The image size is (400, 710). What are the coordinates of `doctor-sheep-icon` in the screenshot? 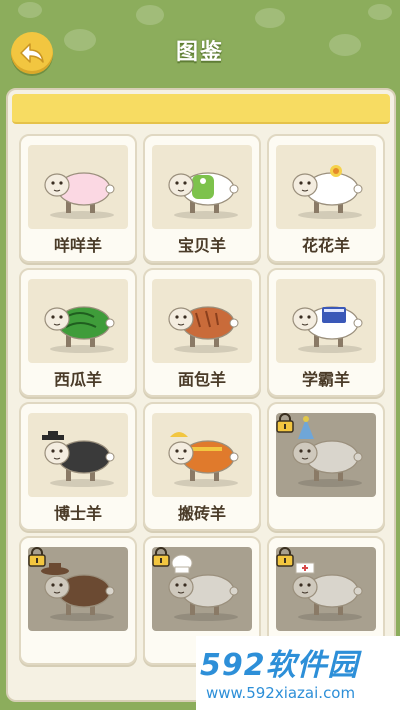 It's located at (78, 455).